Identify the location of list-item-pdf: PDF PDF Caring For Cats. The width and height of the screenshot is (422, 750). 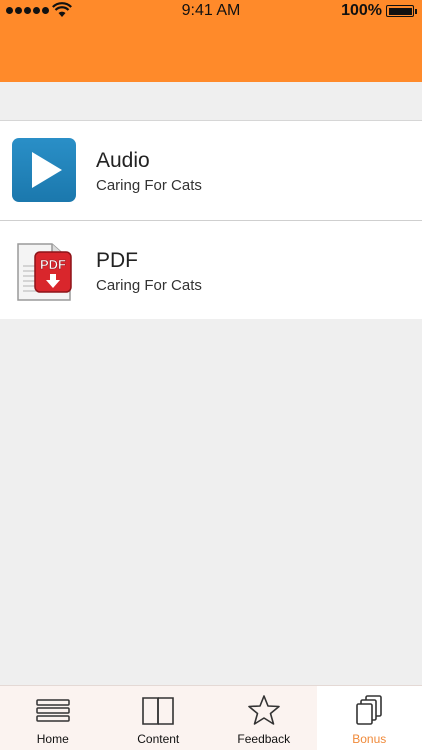
(211, 269).